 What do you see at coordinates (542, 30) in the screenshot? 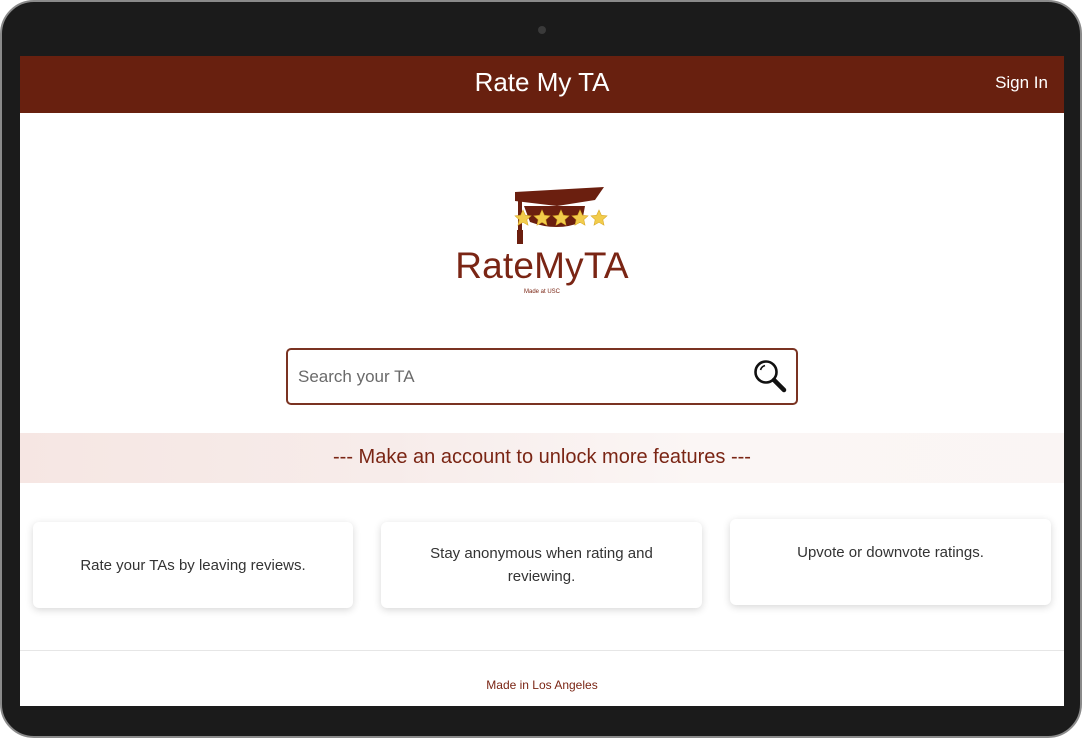
I see `camera-icon` at bounding box center [542, 30].